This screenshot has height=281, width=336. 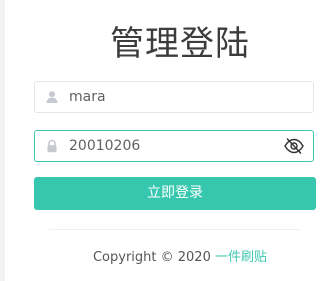 What do you see at coordinates (174, 97) in the screenshot?
I see `username-field: mara` at bounding box center [174, 97].